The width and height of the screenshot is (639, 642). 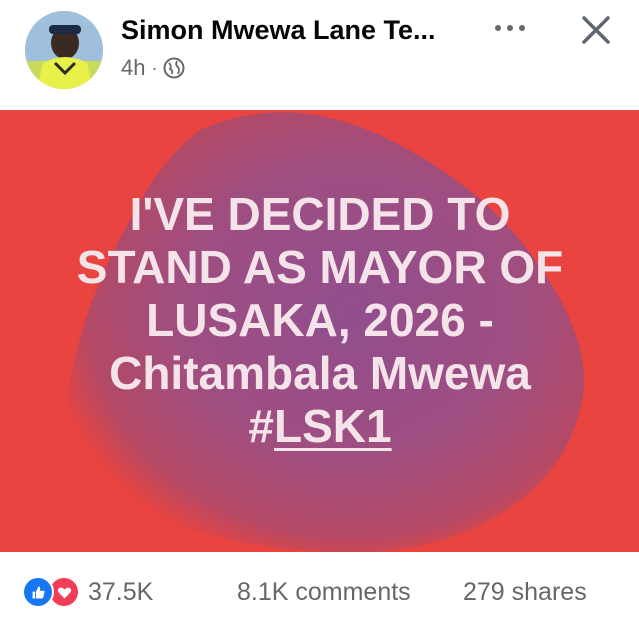 What do you see at coordinates (333, 426) in the screenshot?
I see `hashtag-link: LSK1` at bounding box center [333, 426].